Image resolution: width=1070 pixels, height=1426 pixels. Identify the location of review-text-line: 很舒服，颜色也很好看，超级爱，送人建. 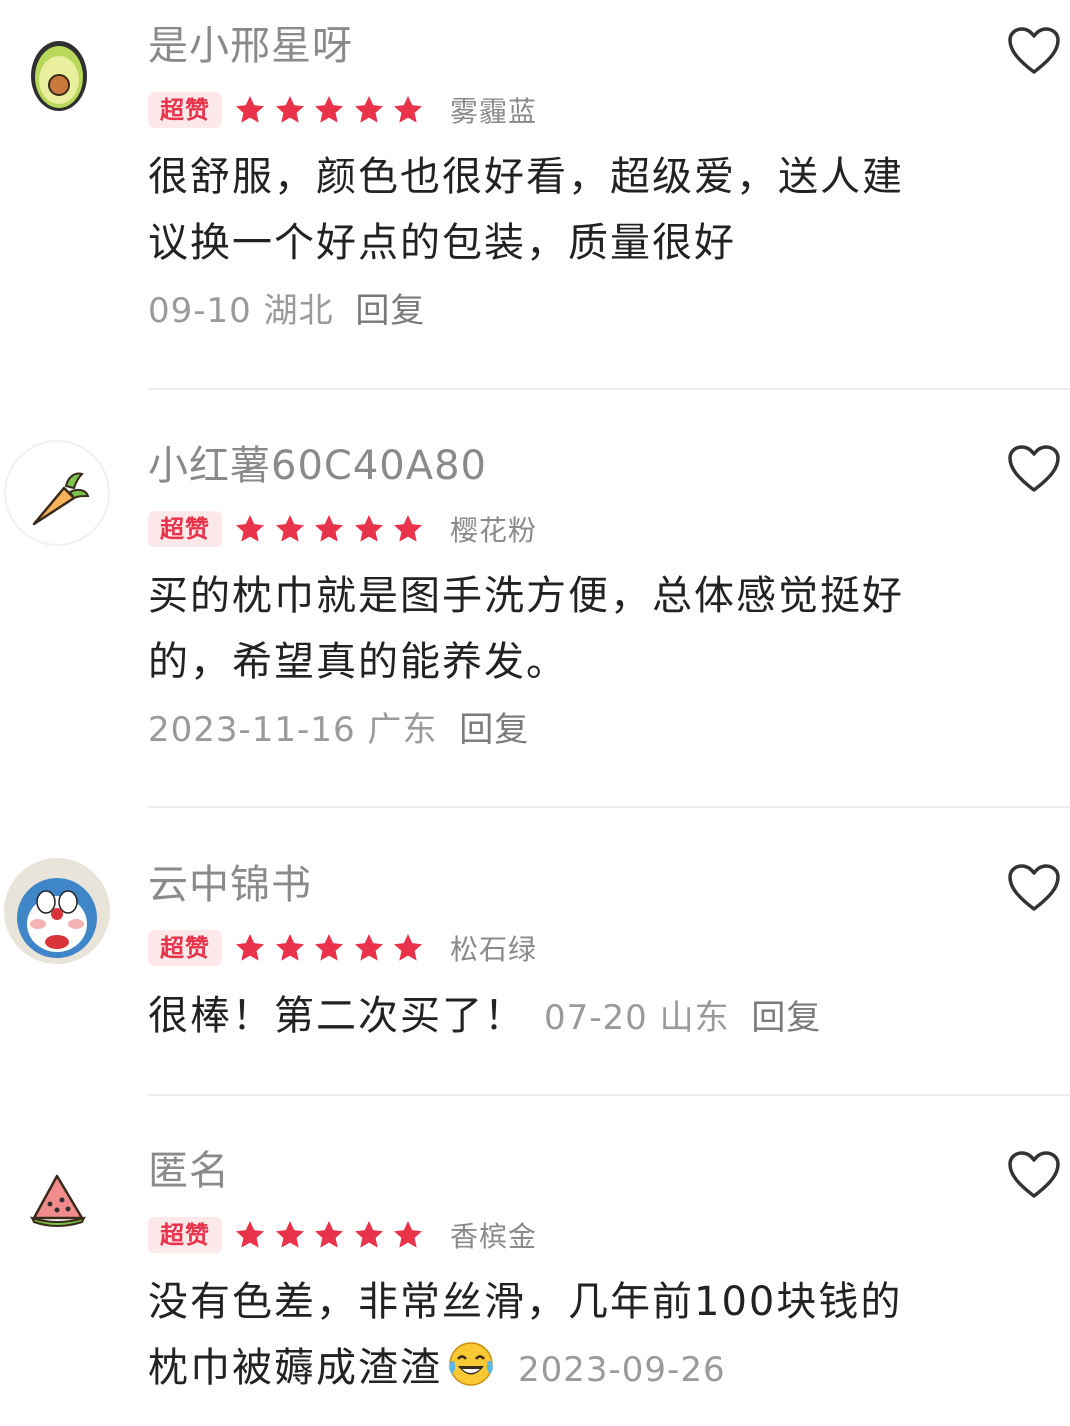
(526, 177).